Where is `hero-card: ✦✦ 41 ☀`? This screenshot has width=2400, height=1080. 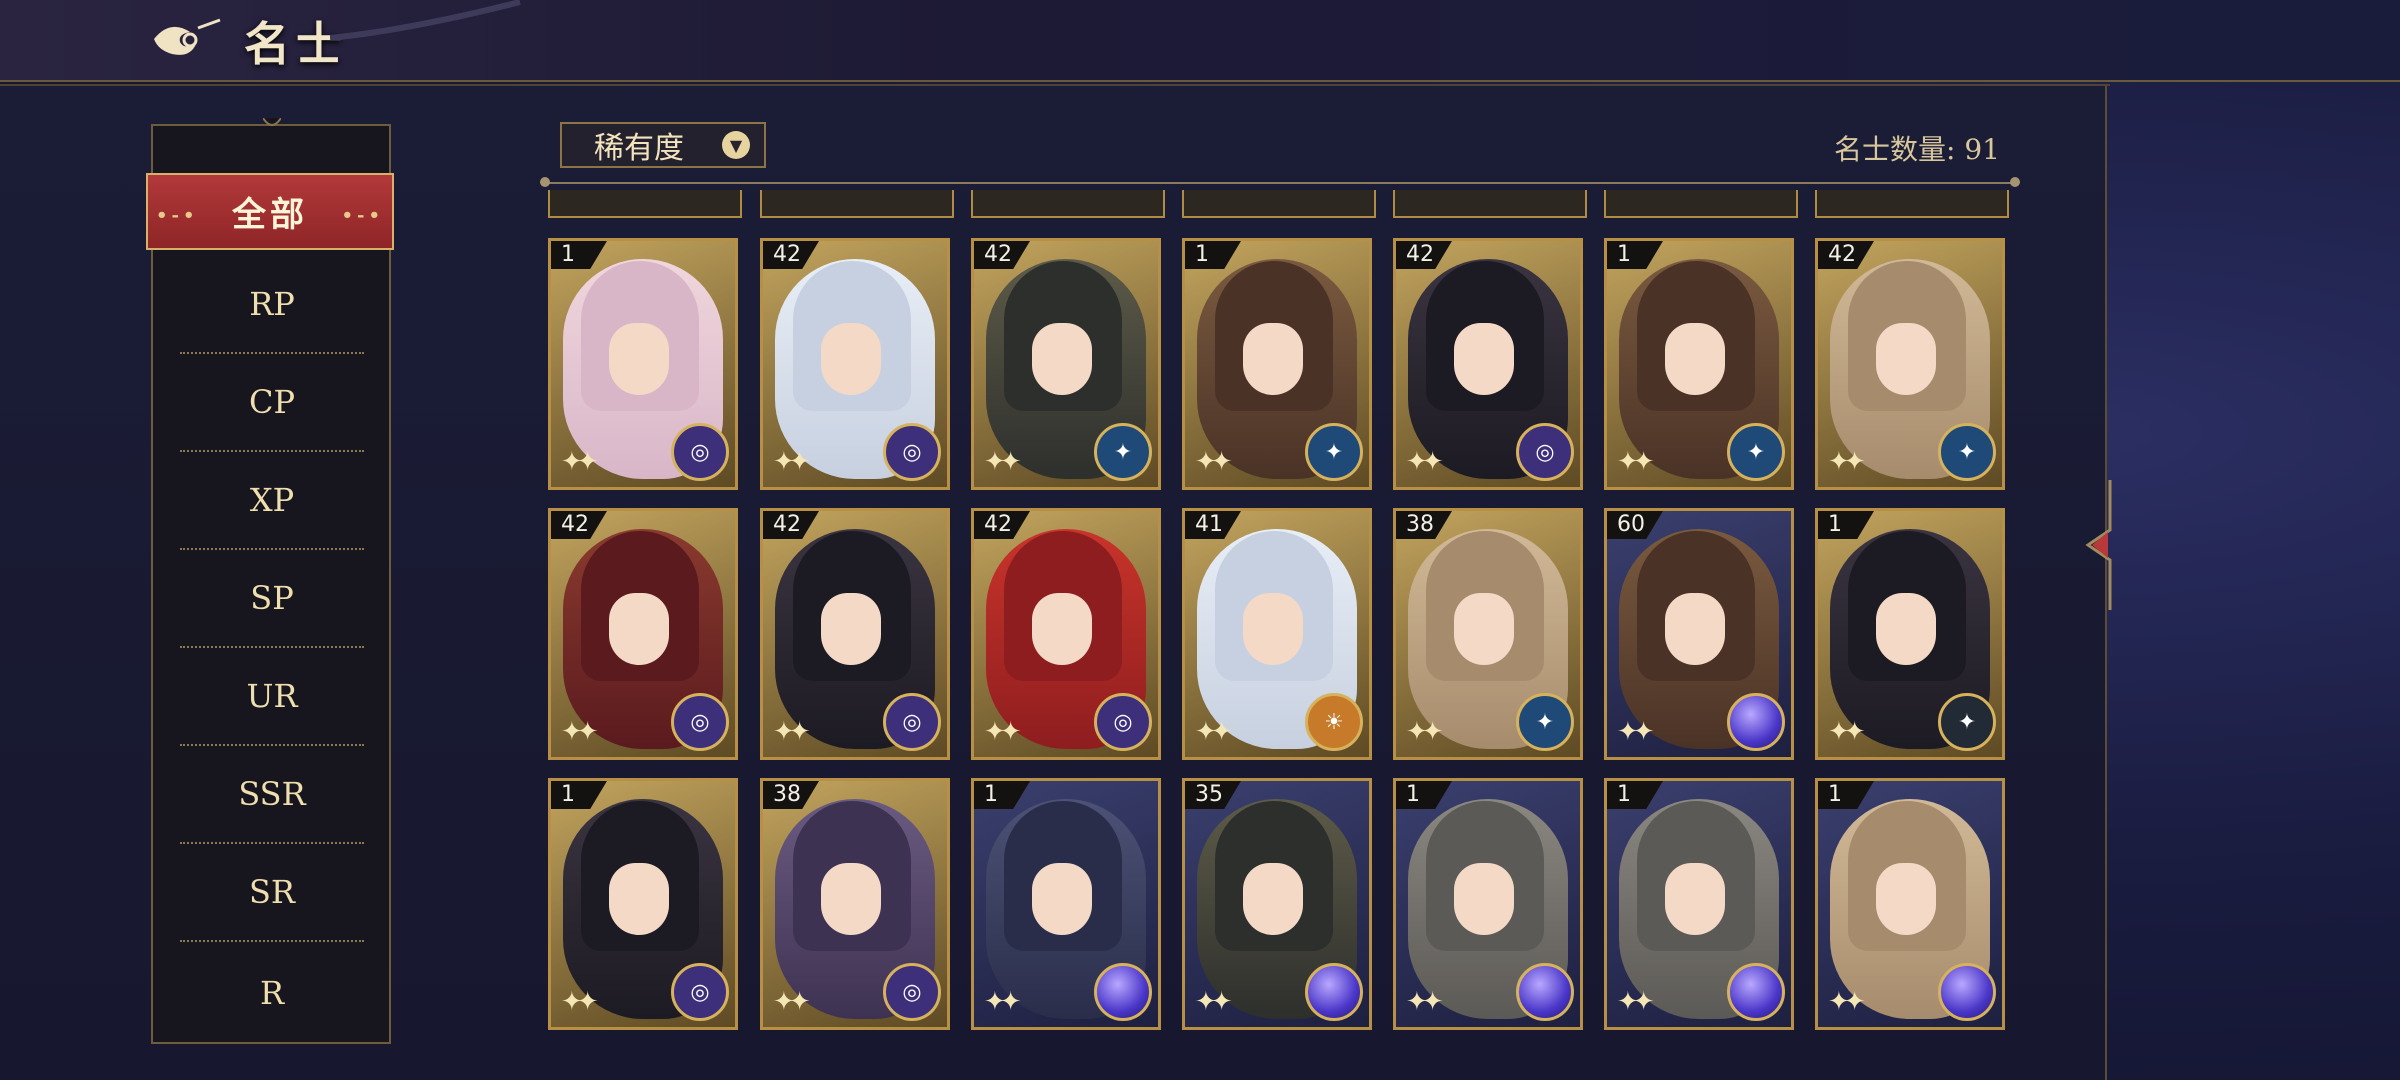
hero-card: ✦✦ 41 ☀ is located at coordinates (1277, 634).